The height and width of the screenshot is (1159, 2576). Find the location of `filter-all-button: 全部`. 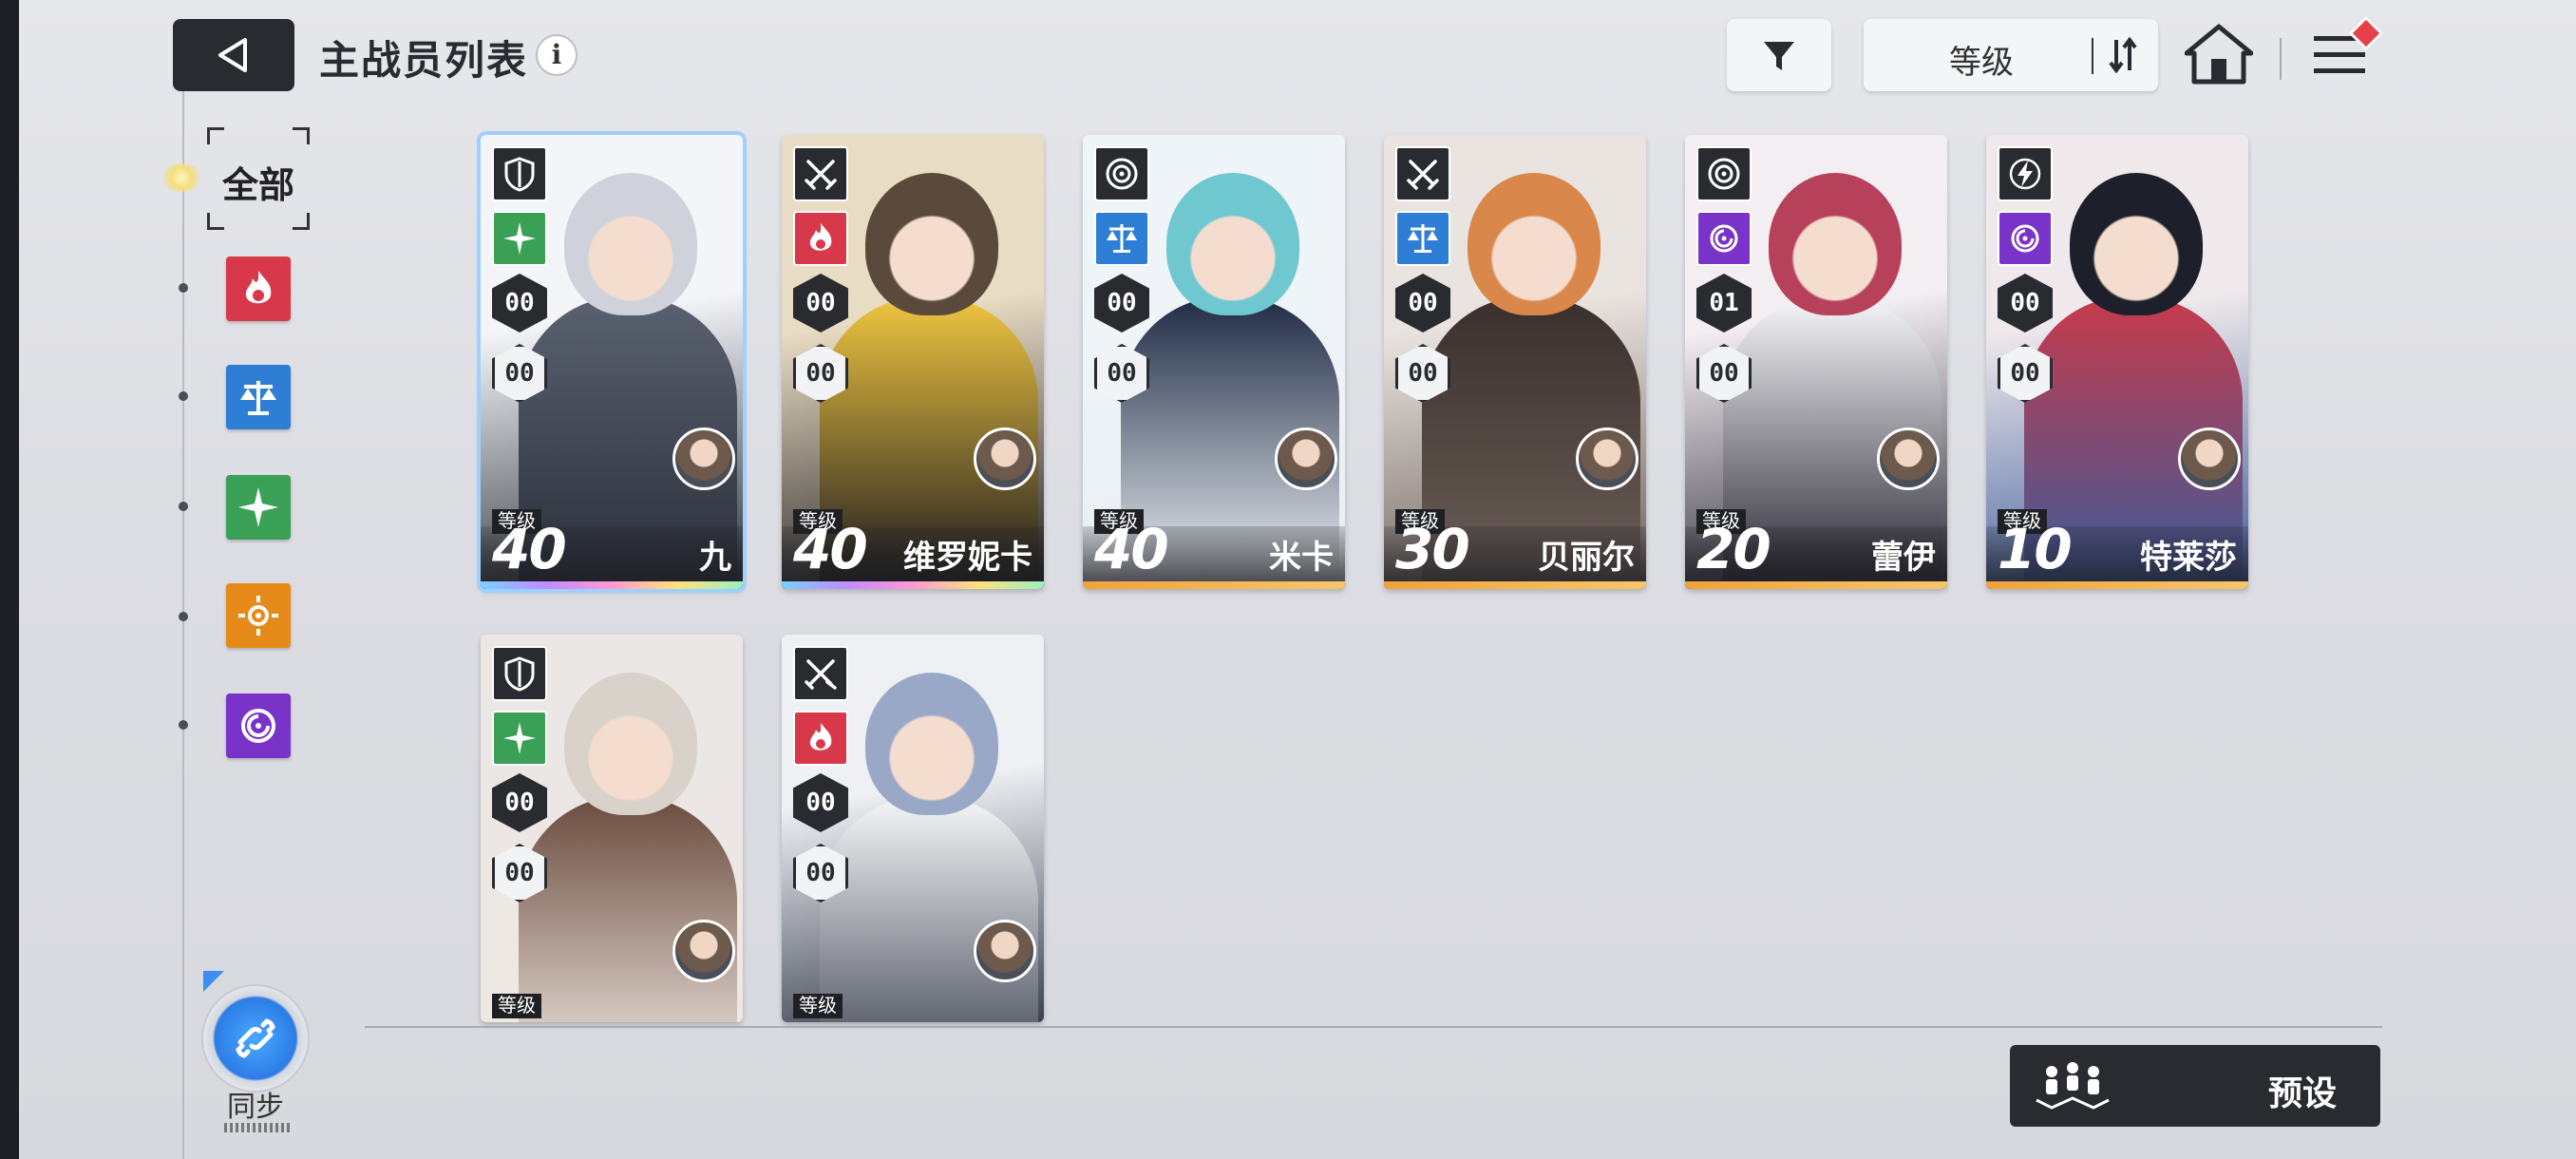

filter-all-button: 全部 is located at coordinates (258, 178).